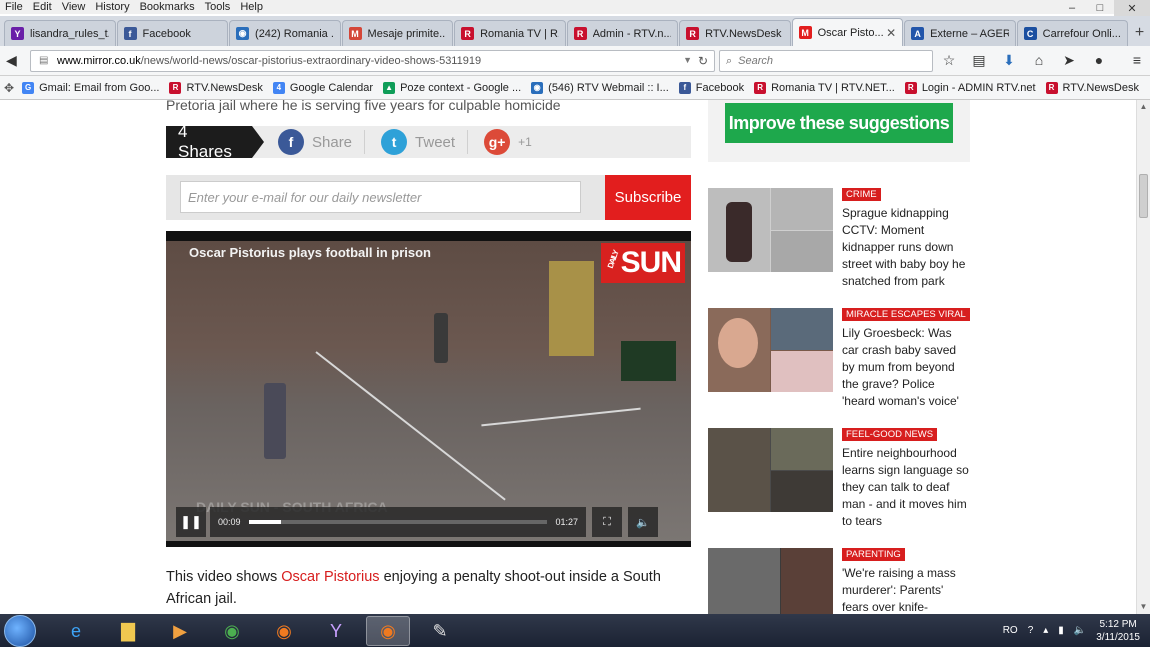 The height and width of the screenshot is (647, 1150). I want to click on bookmark-item: 4 Google Calendar, so click(322, 87).